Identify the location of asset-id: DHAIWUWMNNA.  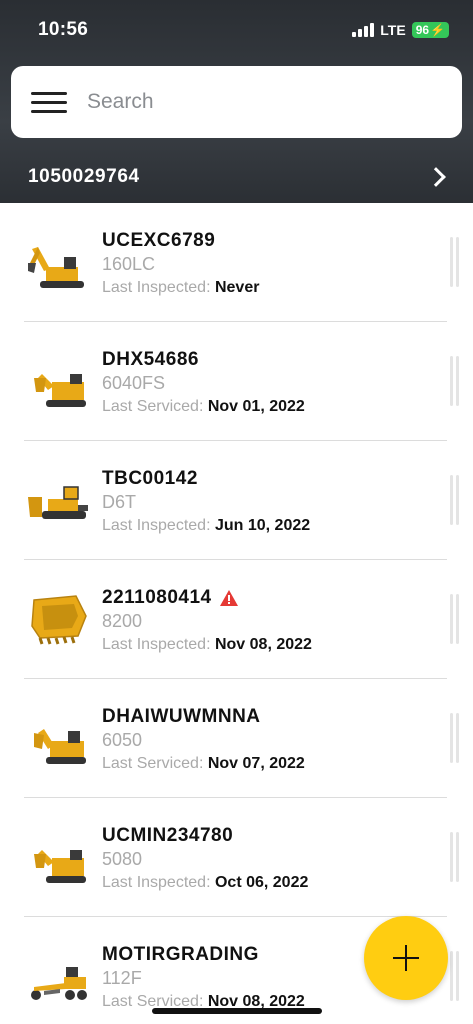
(181, 716).